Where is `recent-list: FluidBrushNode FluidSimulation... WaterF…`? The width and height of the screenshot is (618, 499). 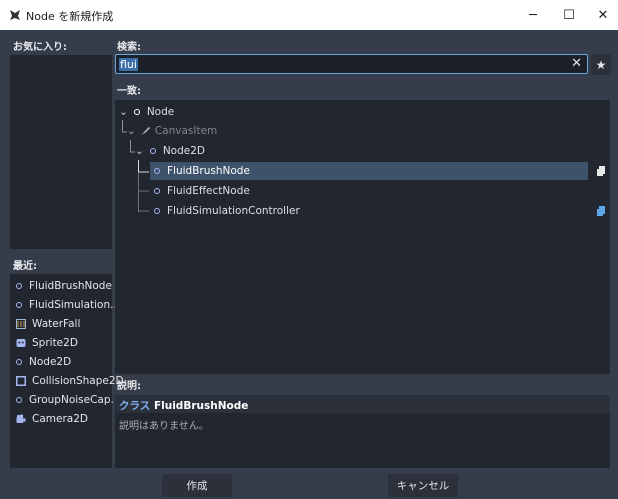 recent-list: FluidBrushNode FluidSimulation... WaterF… is located at coordinates (67, 371).